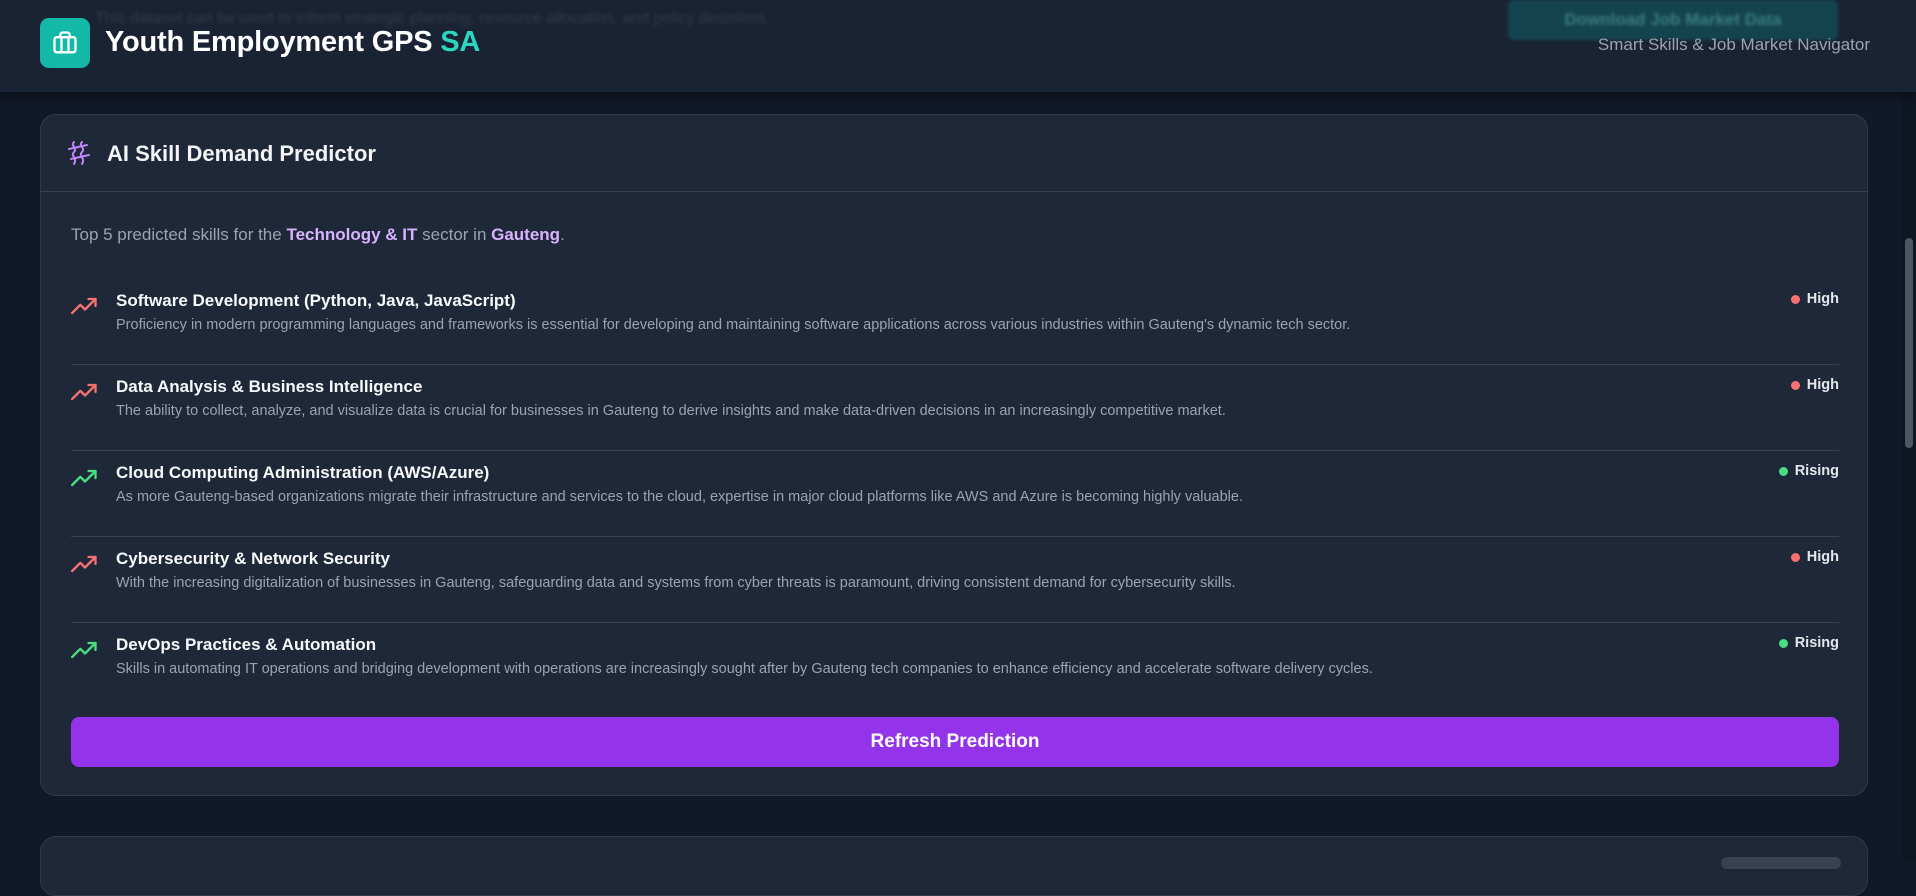 This screenshot has width=1916, height=896. What do you see at coordinates (352, 234) in the screenshot?
I see `intro-sector: Technology & IT` at bounding box center [352, 234].